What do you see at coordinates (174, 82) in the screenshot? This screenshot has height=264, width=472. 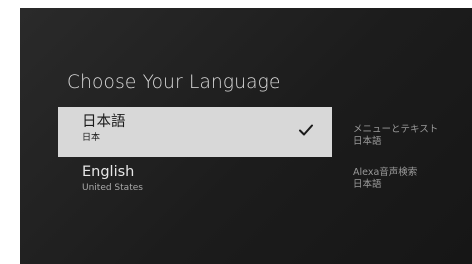 I see `page-title: Choose Your Language` at bounding box center [174, 82].